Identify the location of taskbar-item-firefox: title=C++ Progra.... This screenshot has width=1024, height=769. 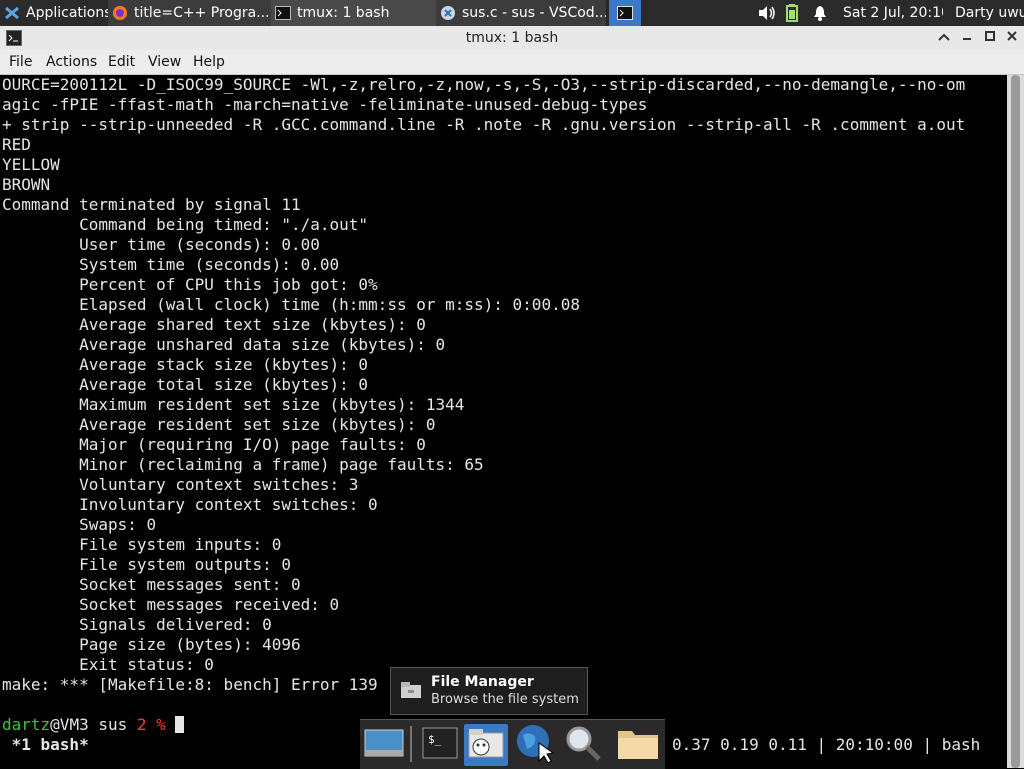
(190, 13).